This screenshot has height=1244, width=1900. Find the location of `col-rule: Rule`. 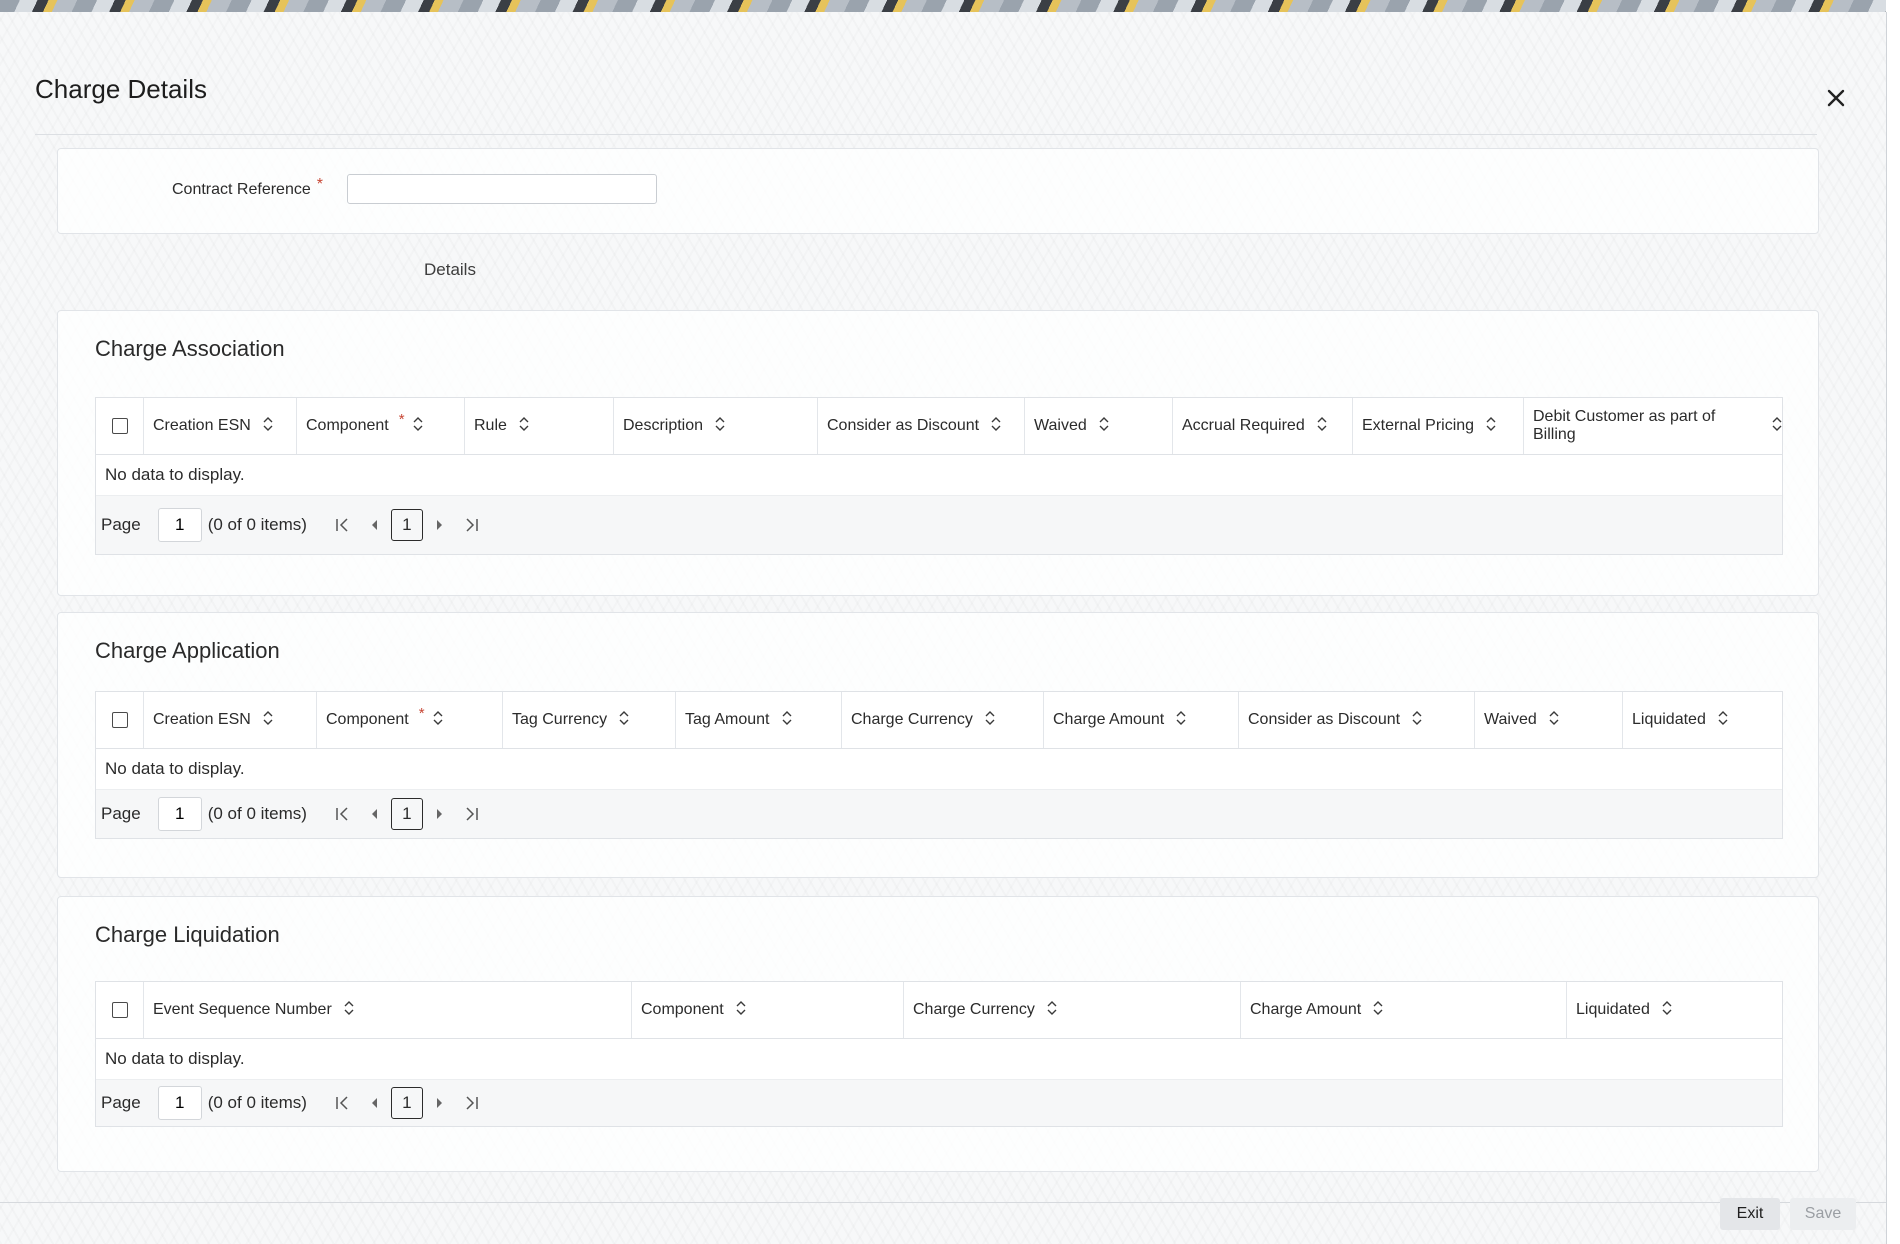

col-rule: Rule is located at coordinates (539, 426).